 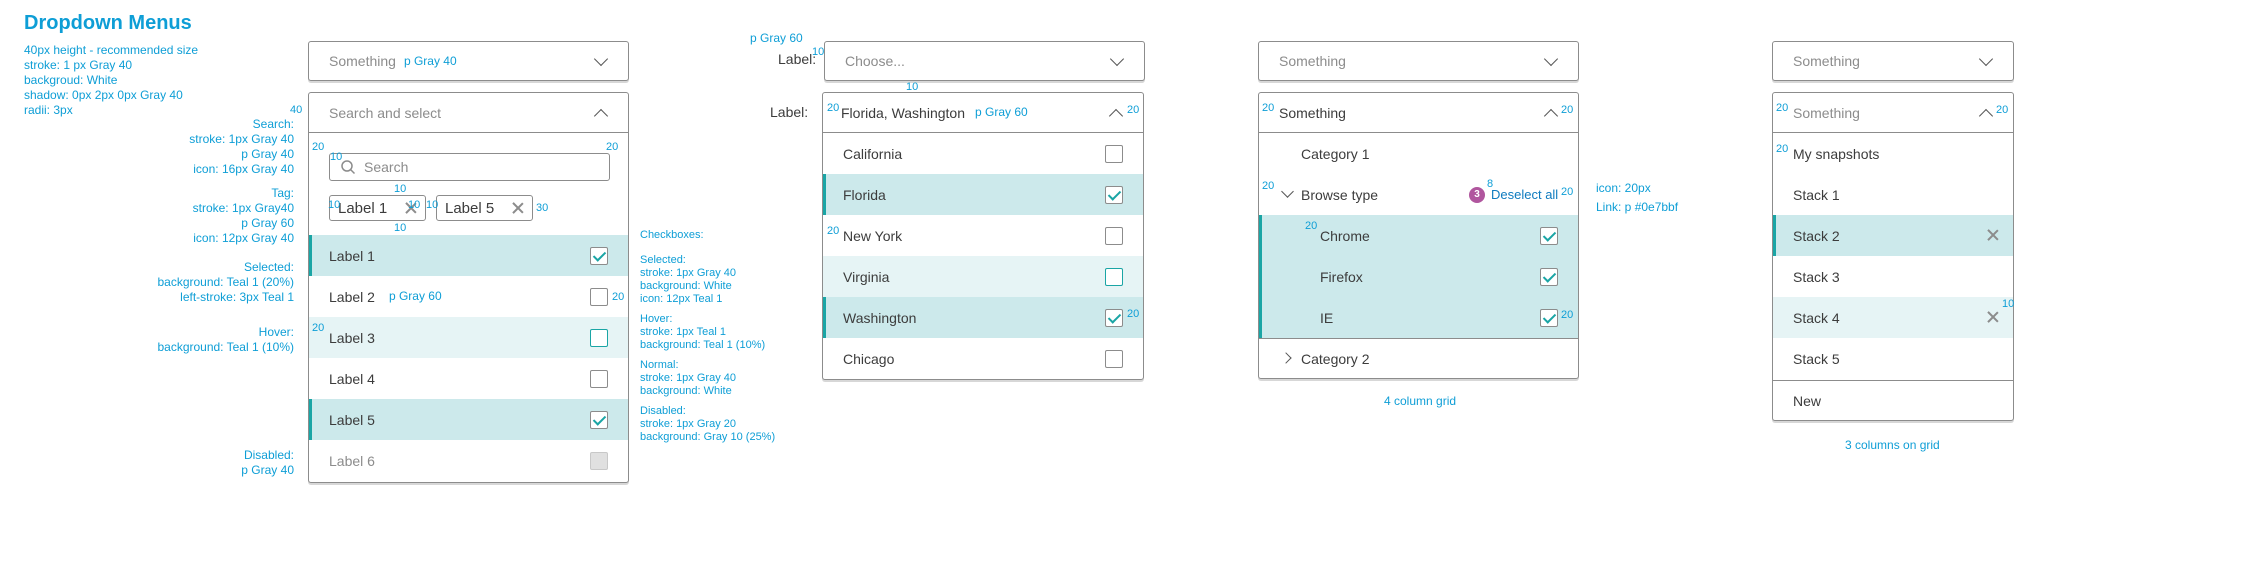 I want to click on list-item: IE, so click(x=1418, y=317).